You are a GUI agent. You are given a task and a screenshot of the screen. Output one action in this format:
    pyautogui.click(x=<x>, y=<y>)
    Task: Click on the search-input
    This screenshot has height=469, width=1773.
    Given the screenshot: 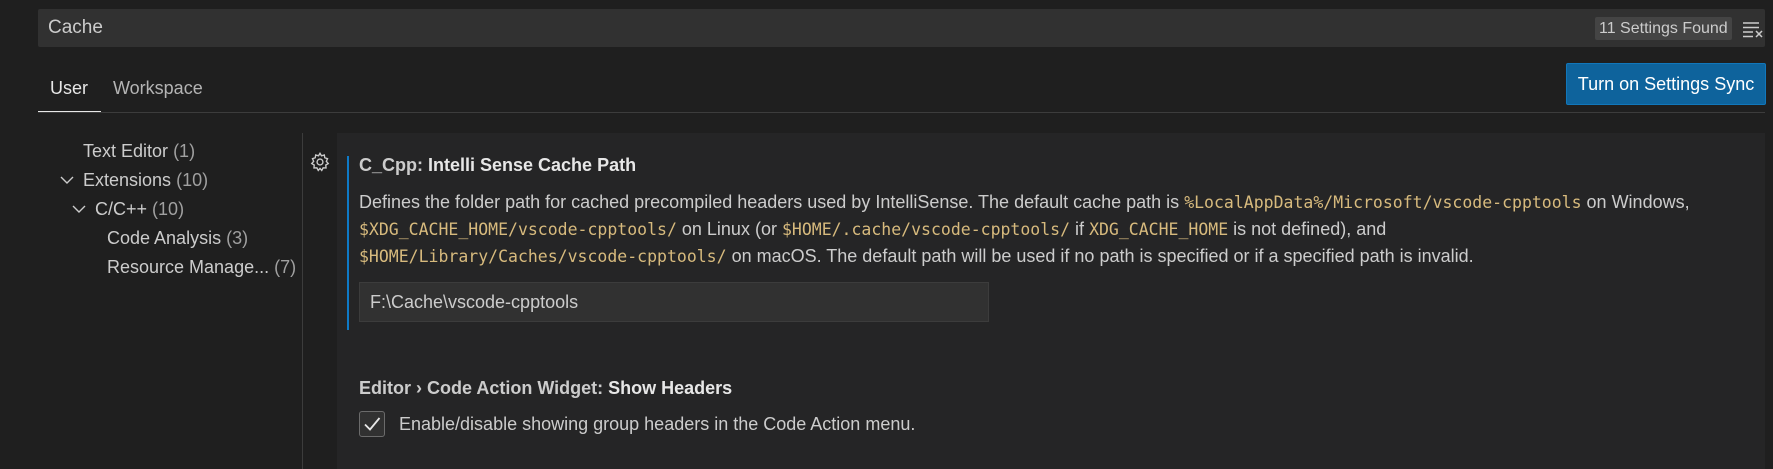 What is the action you would take?
    pyautogui.click(x=748, y=28)
    